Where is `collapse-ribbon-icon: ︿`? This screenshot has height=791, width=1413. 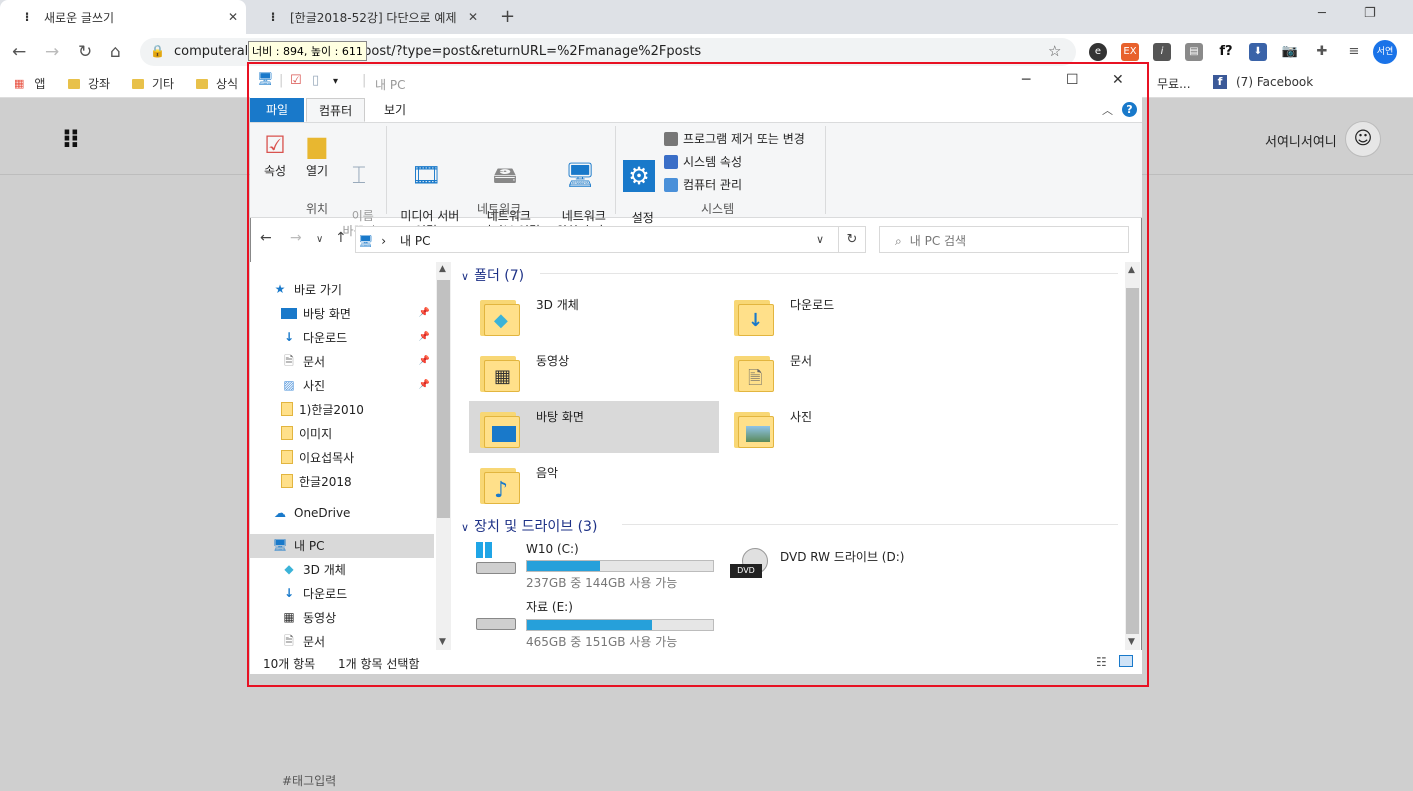
collapse-ribbon-icon: ︿ is located at coordinates (1107, 110).